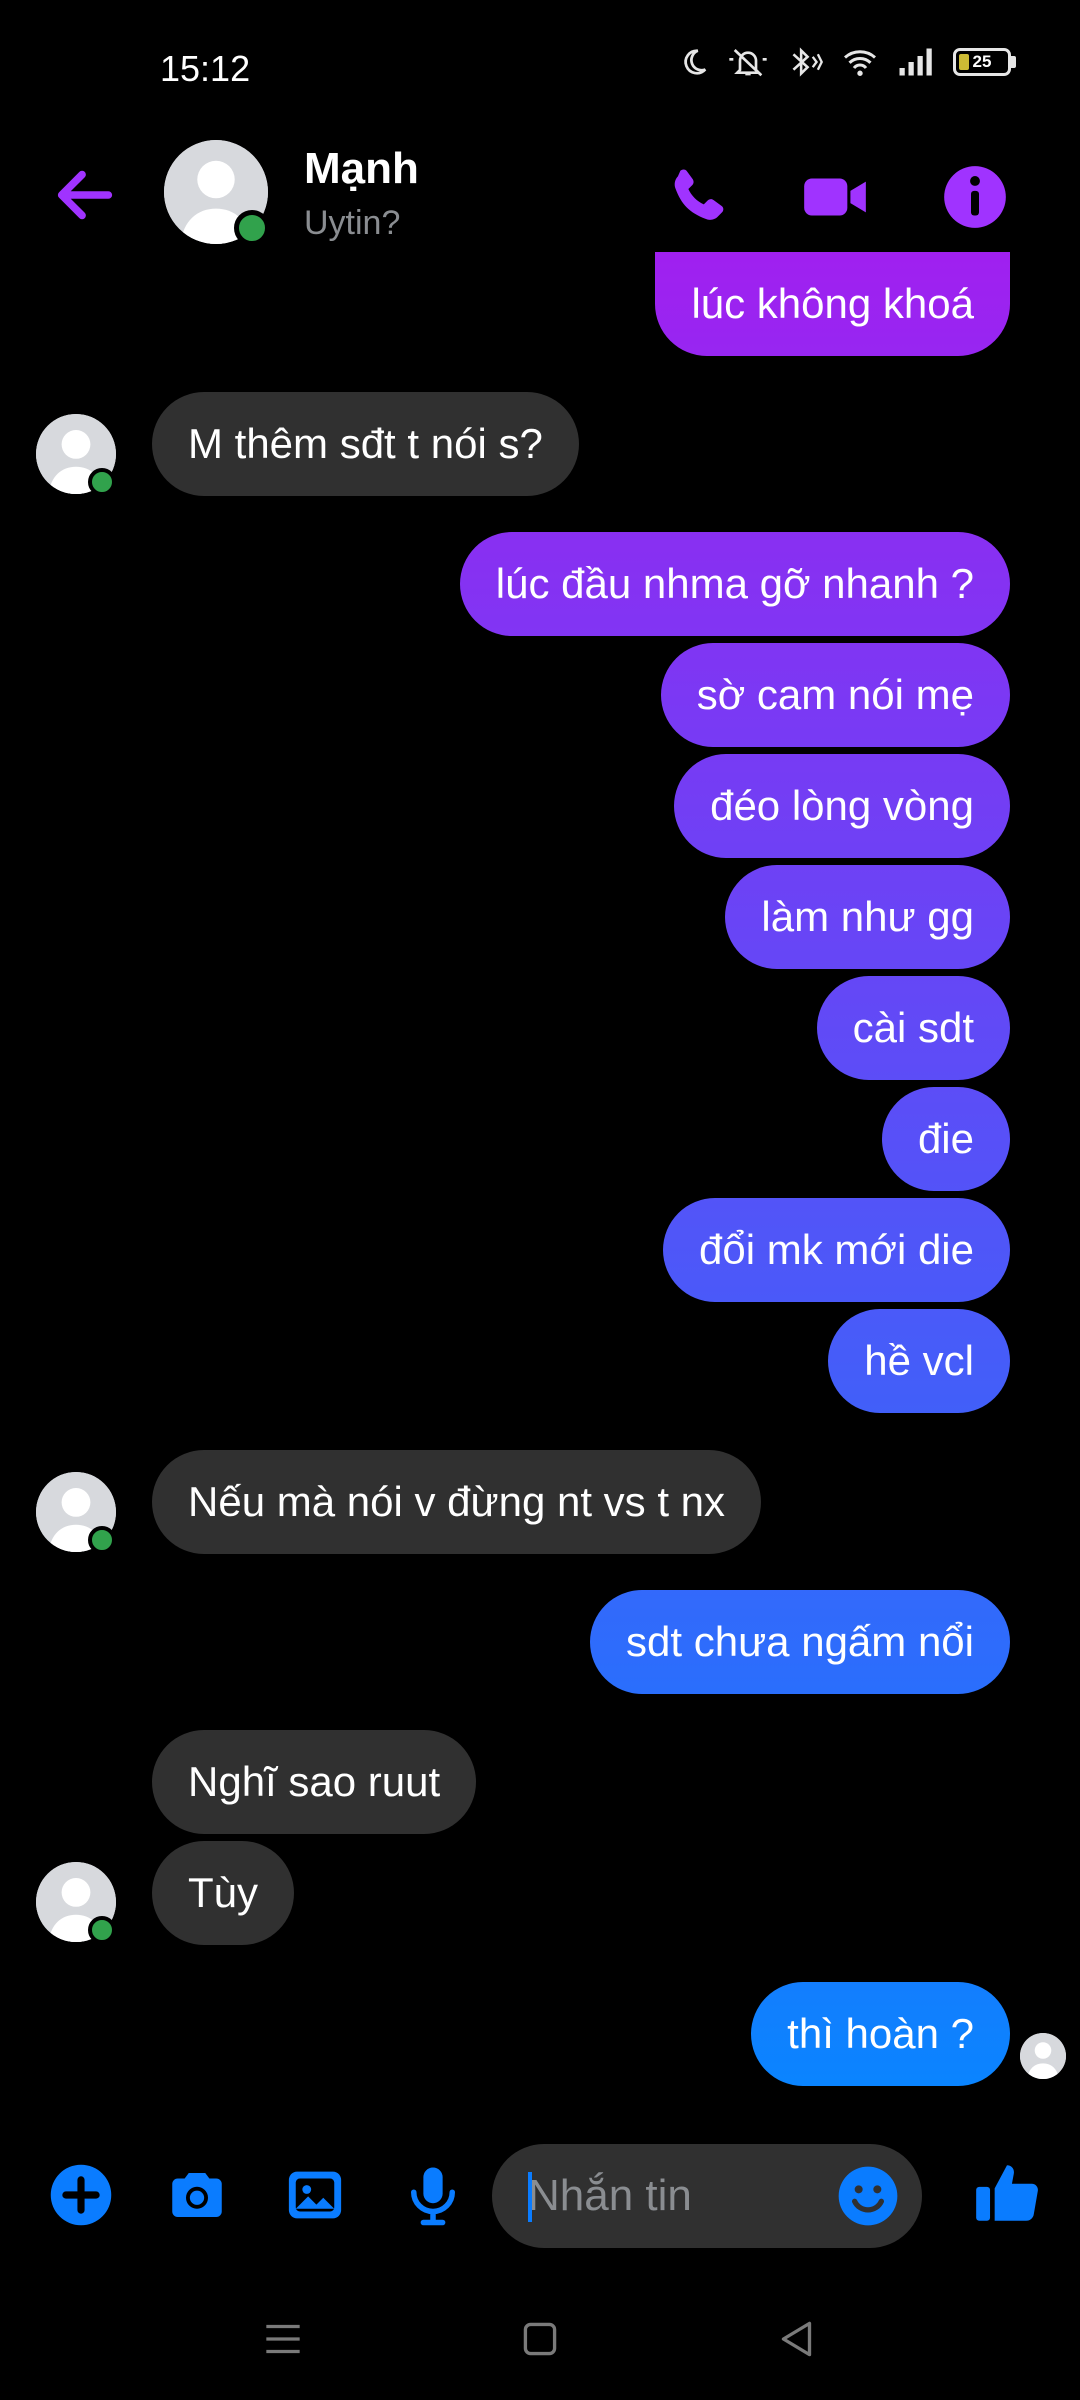 This screenshot has width=1080, height=2400. What do you see at coordinates (314, 1782) in the screenshot?
I see `message-bubble-incoming: Nghĩ sao ruut` at bounding box center [314, 1782].